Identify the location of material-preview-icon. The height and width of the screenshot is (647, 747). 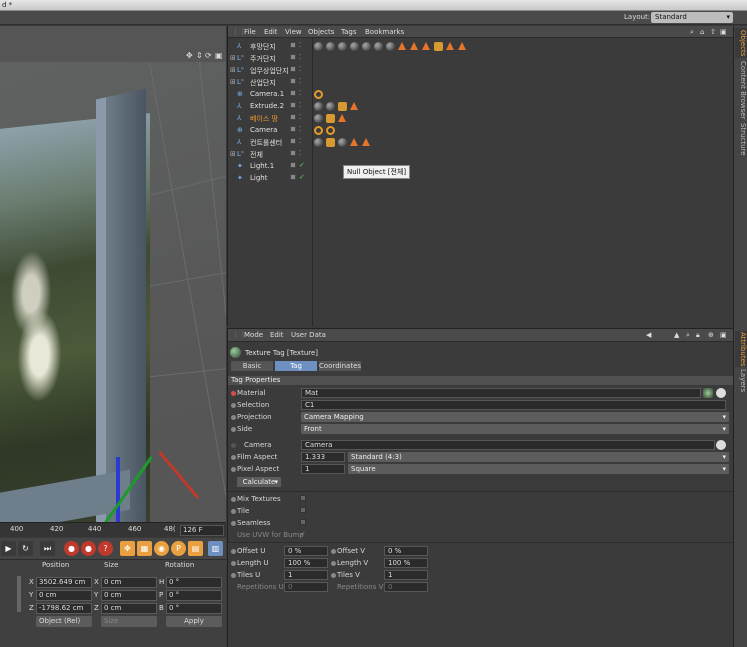
(708, 393).